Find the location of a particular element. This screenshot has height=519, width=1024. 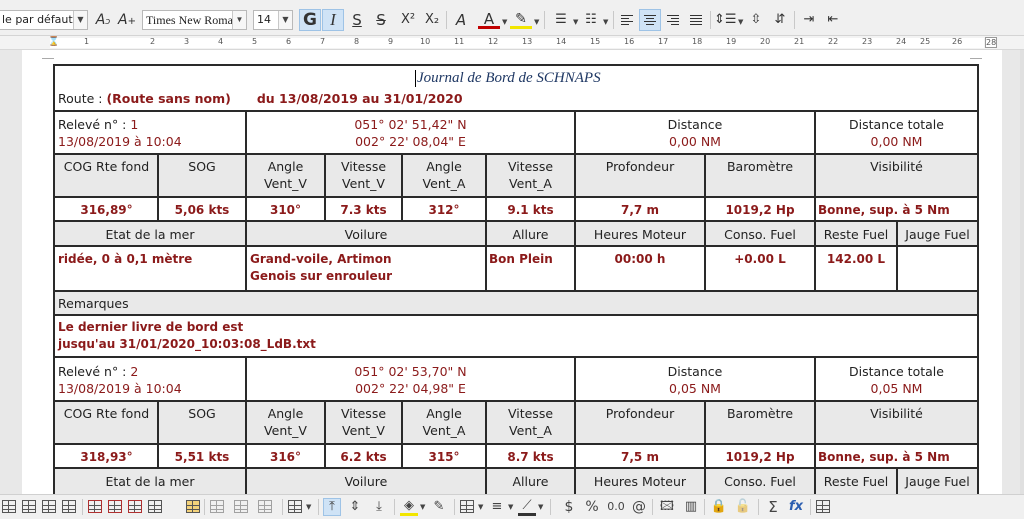

line-spacing-icon: ⇕☰ is located at coordinates (725, 20).